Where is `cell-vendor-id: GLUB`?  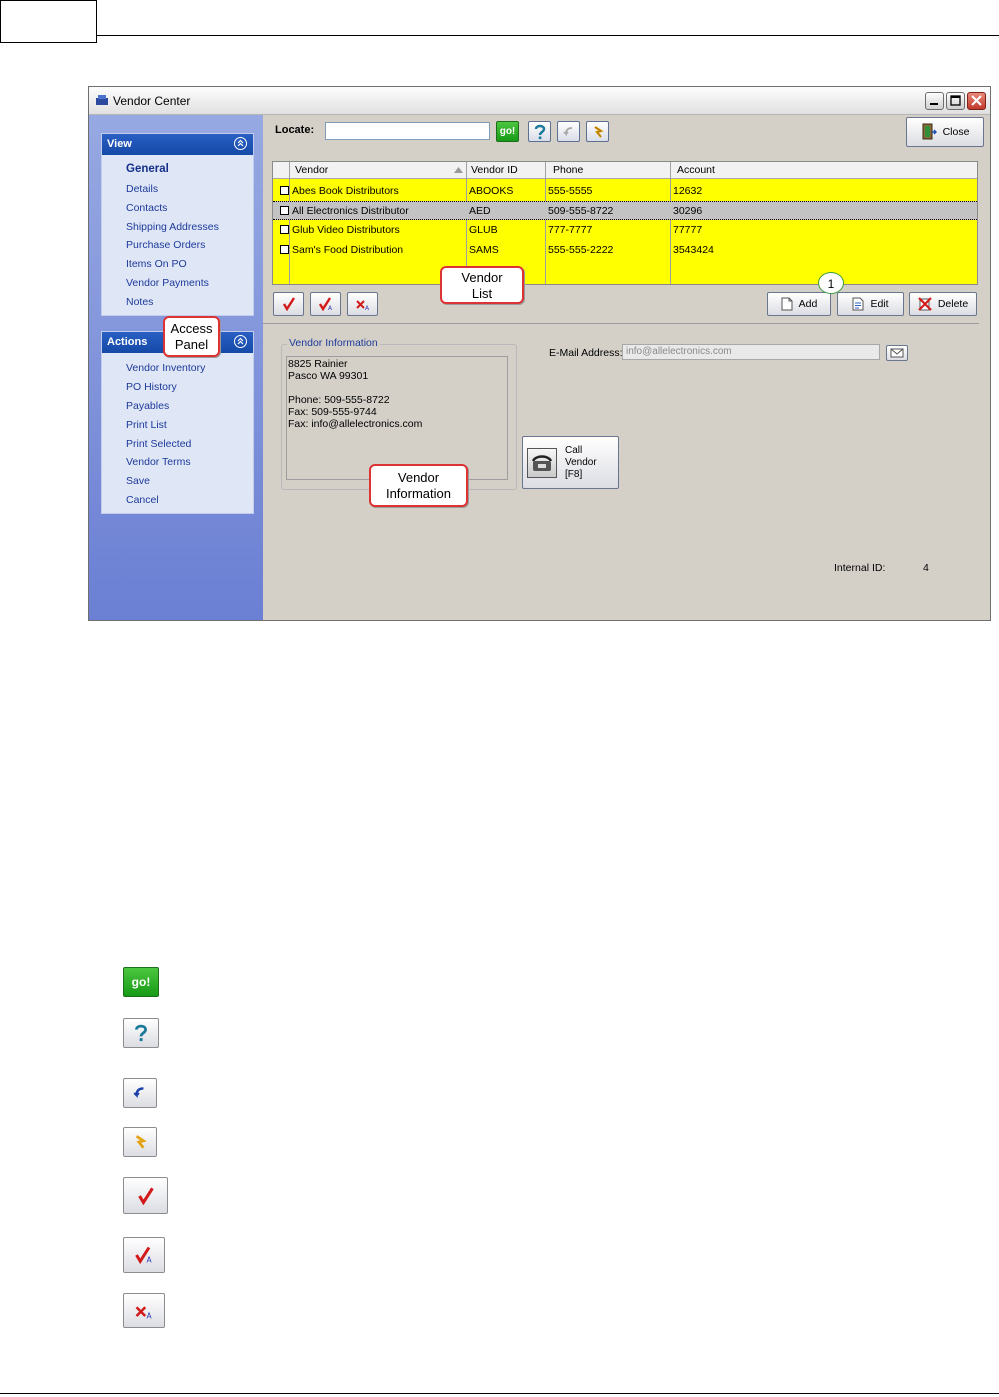 cell-vendor-id: GLUB is located at coordinates (483, 230).